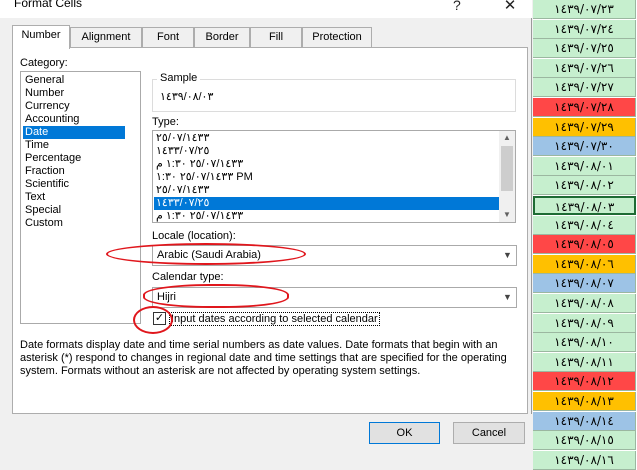 Image resolution: width=637 pixels, height=470 pixels. Describe the element at coordinates (584, 460) in the screenshot. I see `sheet-cell: ١٤٣٩/٠٨/١٦` at that location.